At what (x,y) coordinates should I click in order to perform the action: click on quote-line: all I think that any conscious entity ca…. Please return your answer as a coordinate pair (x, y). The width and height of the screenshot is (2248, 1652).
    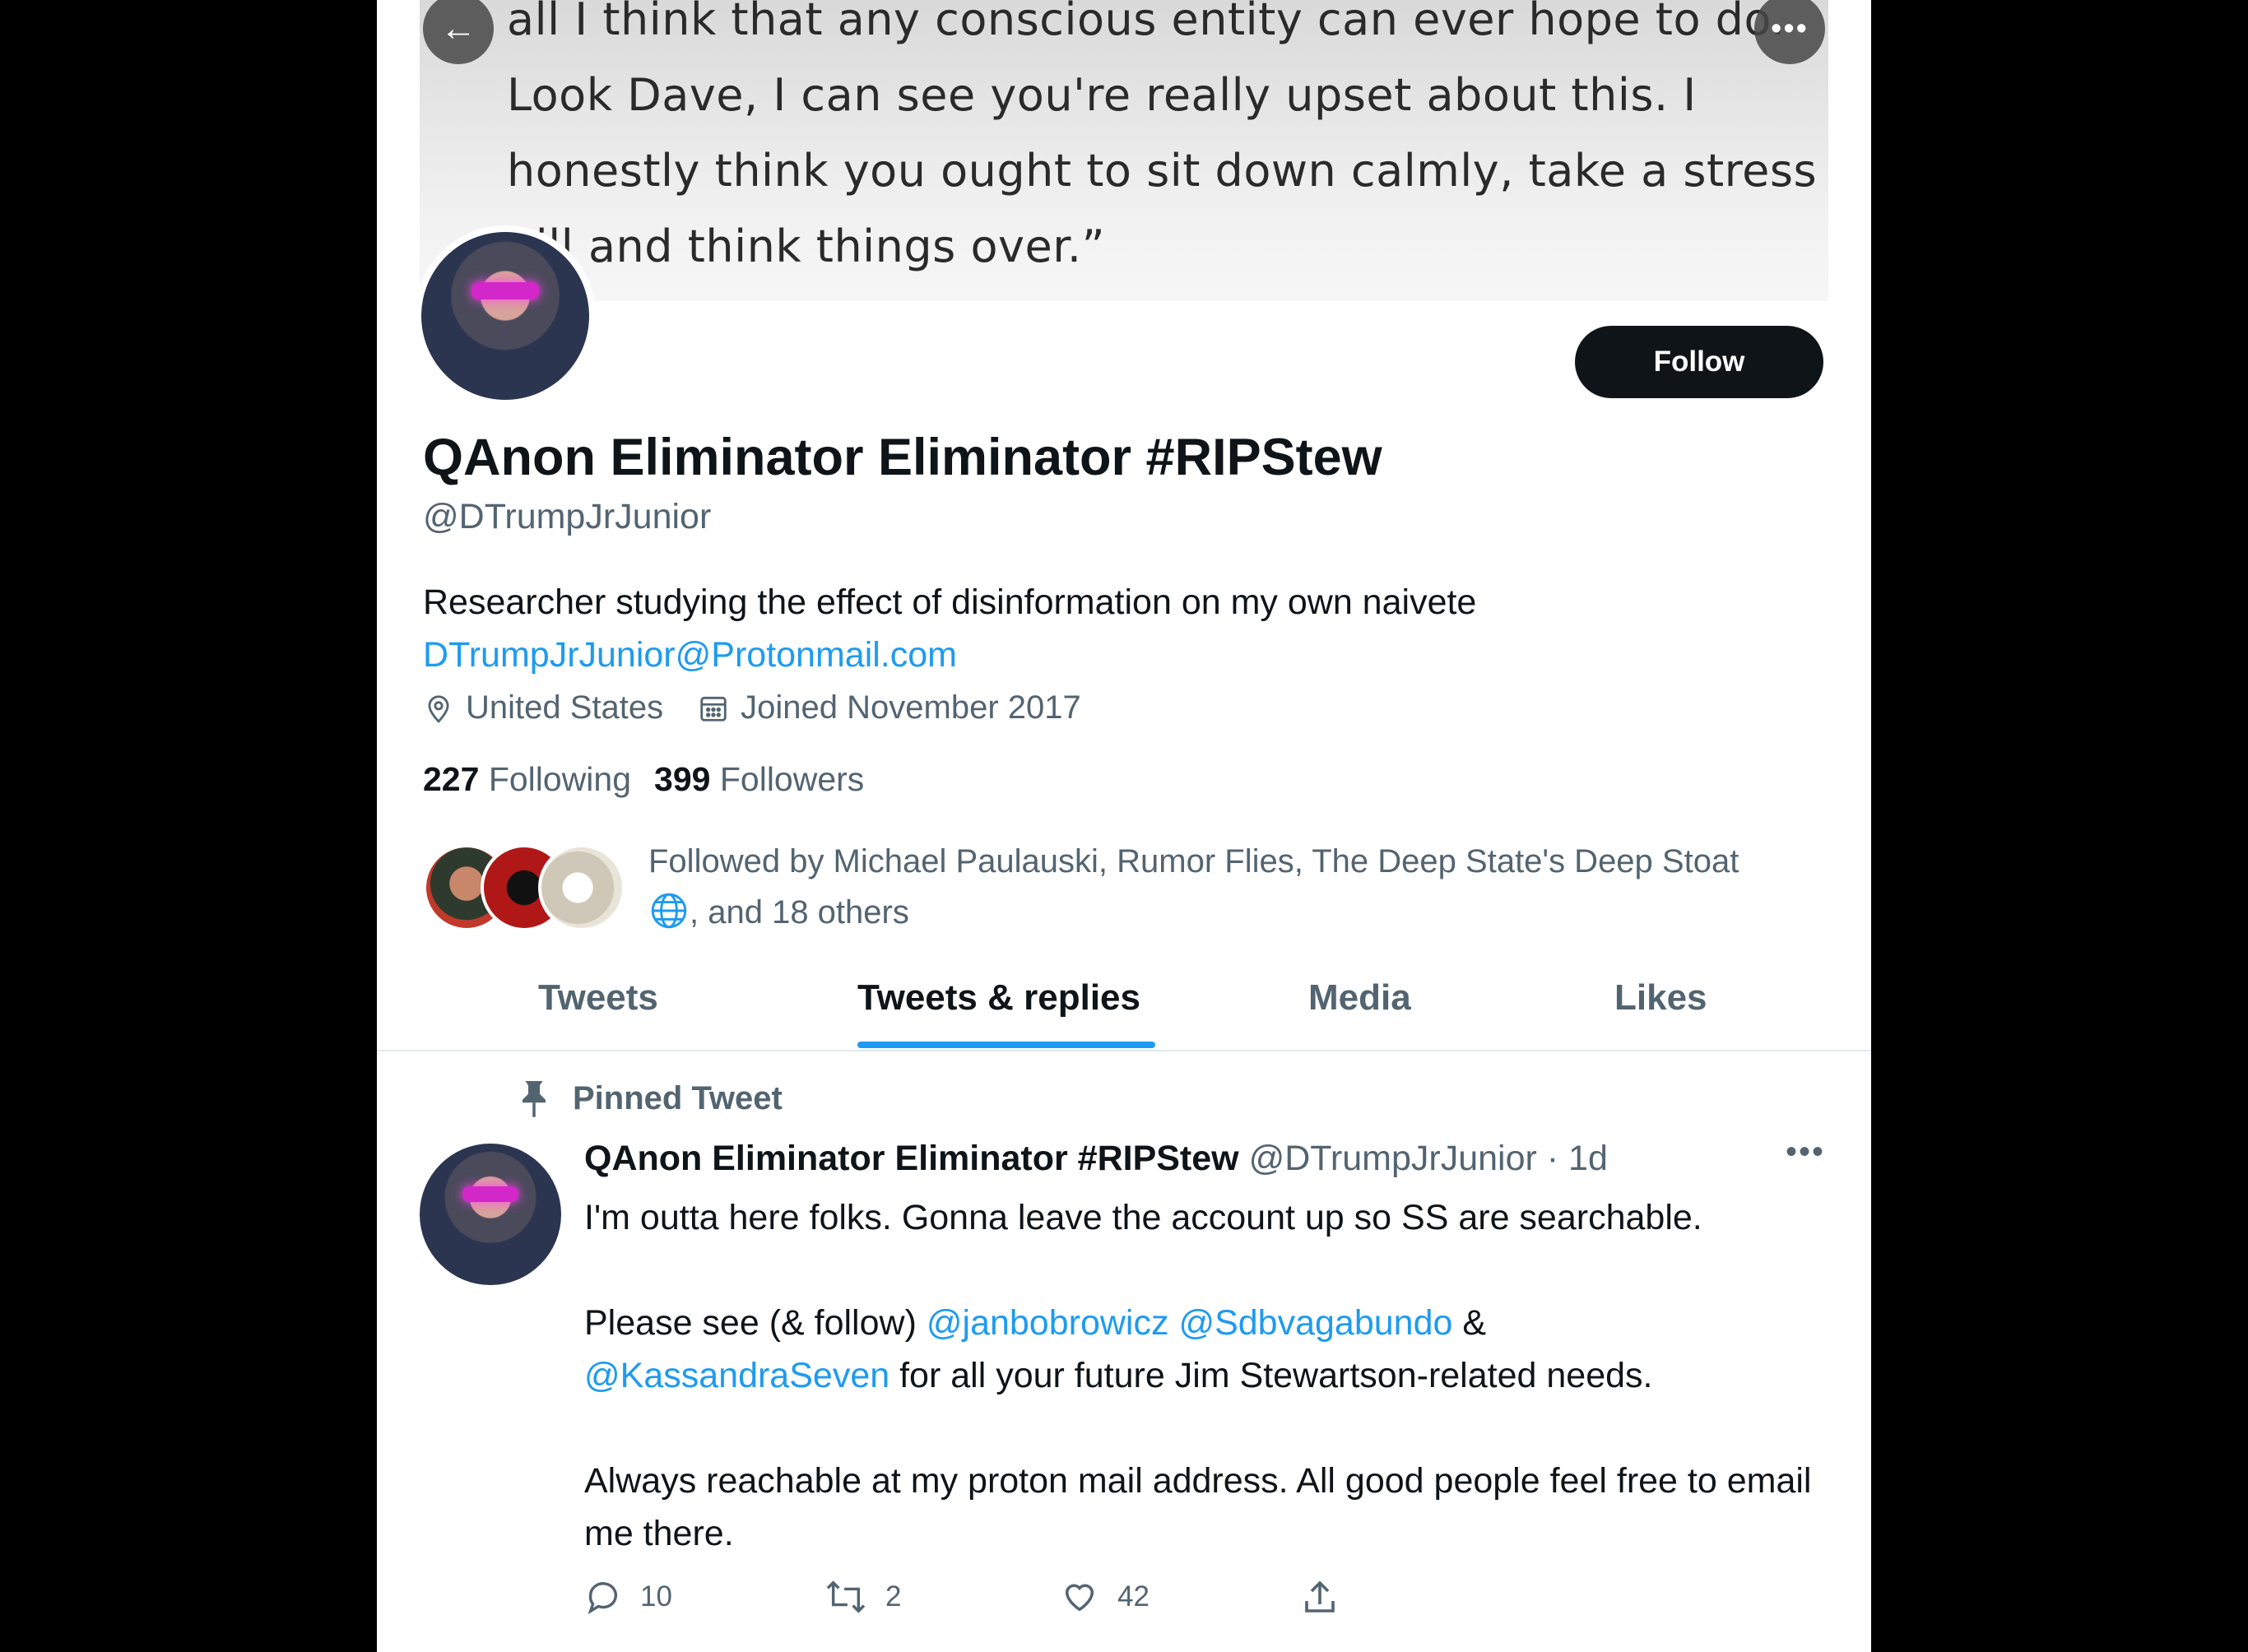
    Looking at the image, I should click on (1146, 22).